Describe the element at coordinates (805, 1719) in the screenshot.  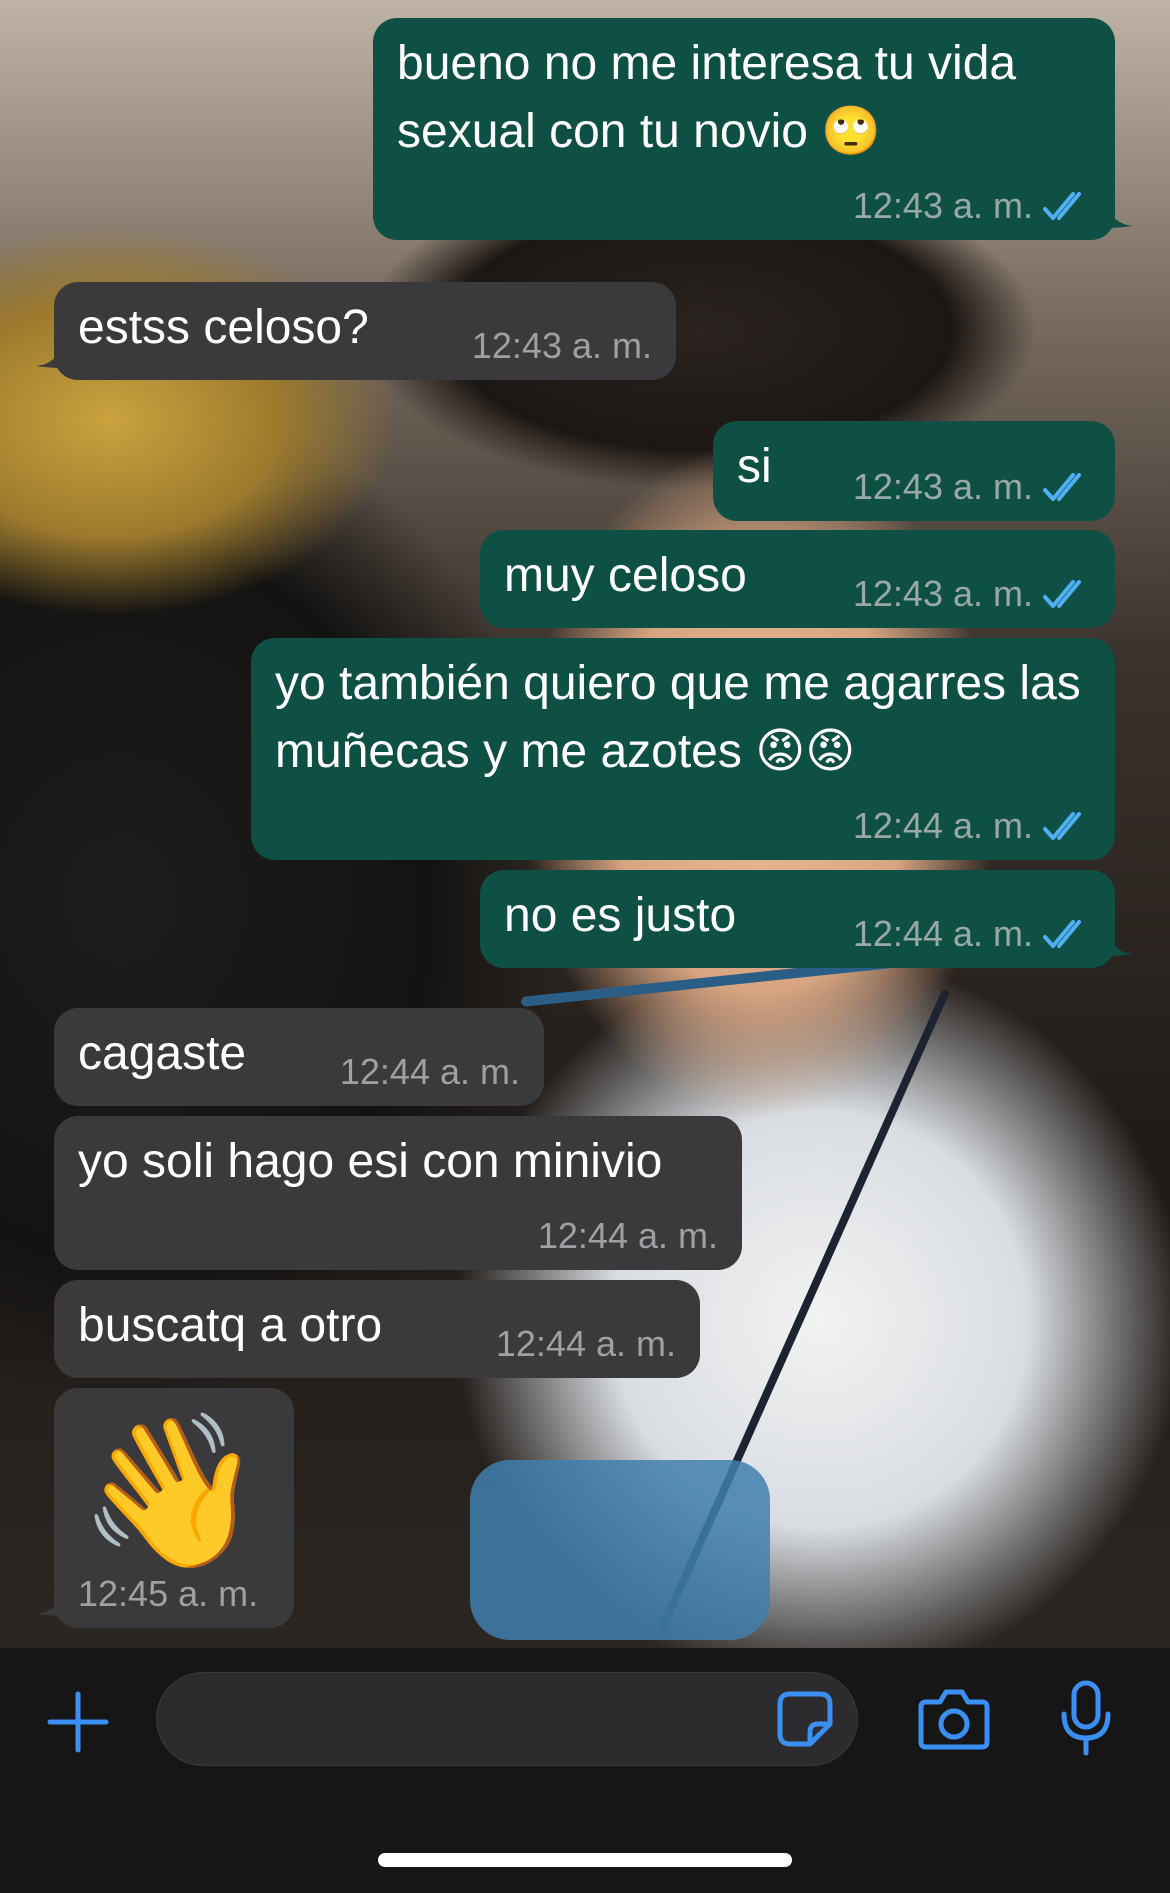
I see `sticker-icon` at that location.